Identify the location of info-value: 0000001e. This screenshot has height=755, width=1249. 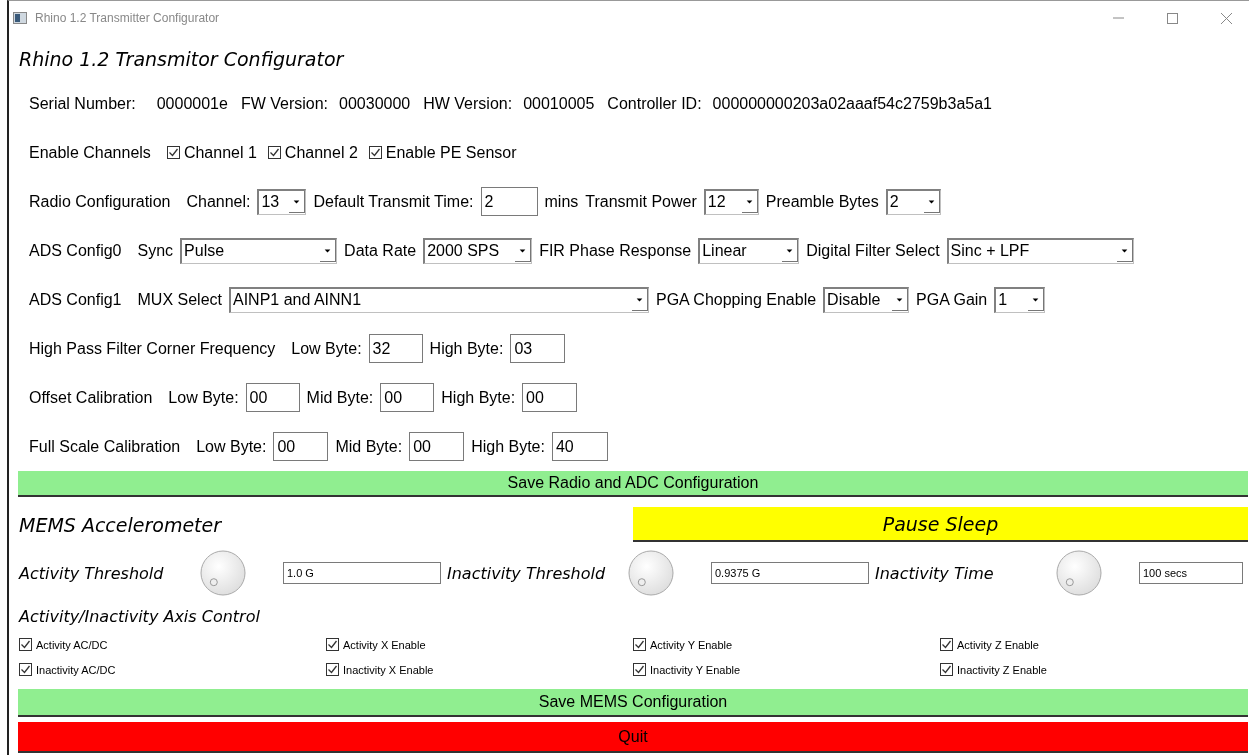
(192, 103).